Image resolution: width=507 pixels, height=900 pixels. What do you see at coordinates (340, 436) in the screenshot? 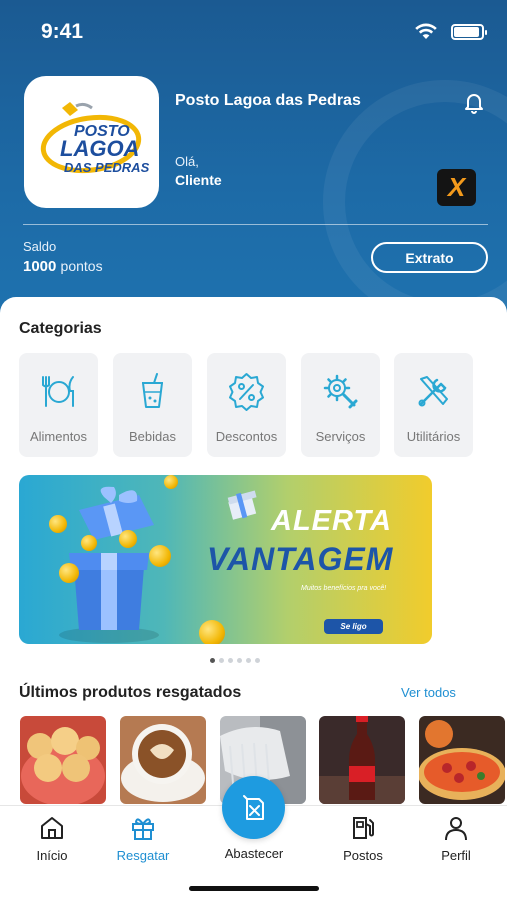
I see `category-label: Serviços` at bounding box center [340, 436].